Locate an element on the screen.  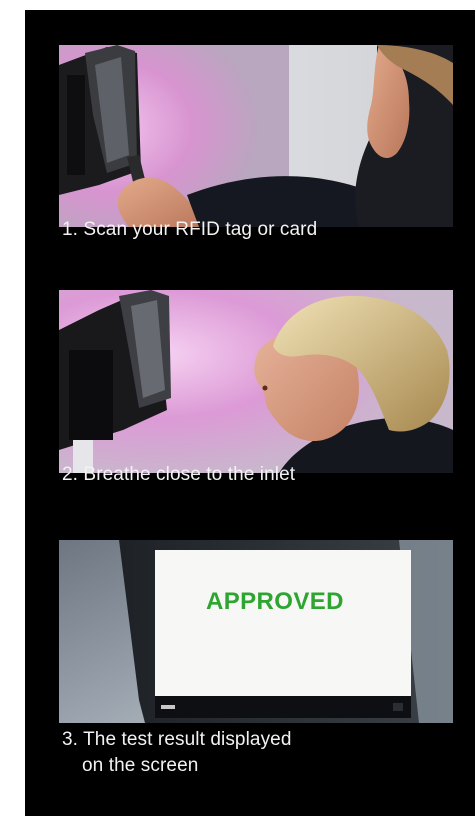
step-2-caption: 2. Breathe close to the inlet is located at coordinates (179, 474).